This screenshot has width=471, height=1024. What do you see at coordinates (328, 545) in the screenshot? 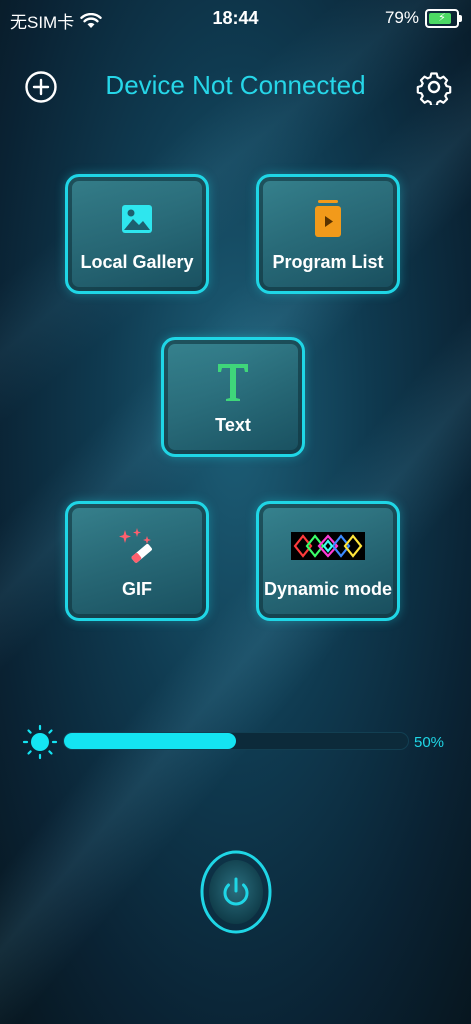
I see `dynamic-pattern-icon` at bounding box center [328, 545].